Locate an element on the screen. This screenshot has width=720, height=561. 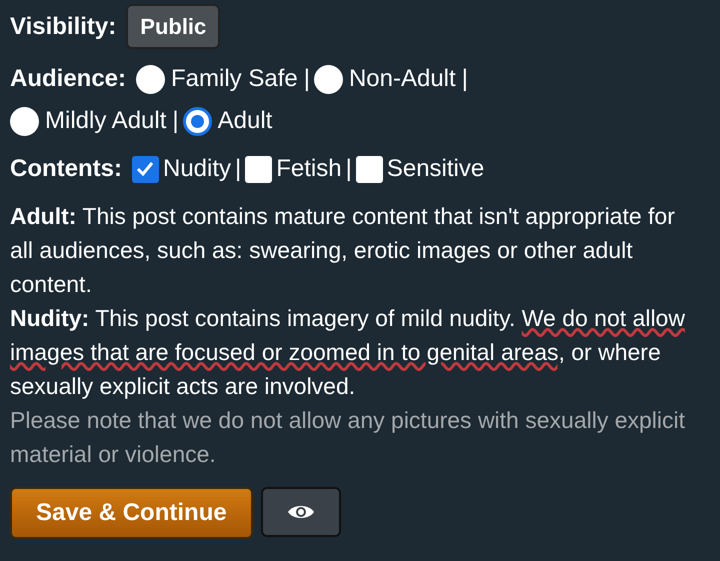
checkbox-label: Nudity is located at coordinates (197, 169).